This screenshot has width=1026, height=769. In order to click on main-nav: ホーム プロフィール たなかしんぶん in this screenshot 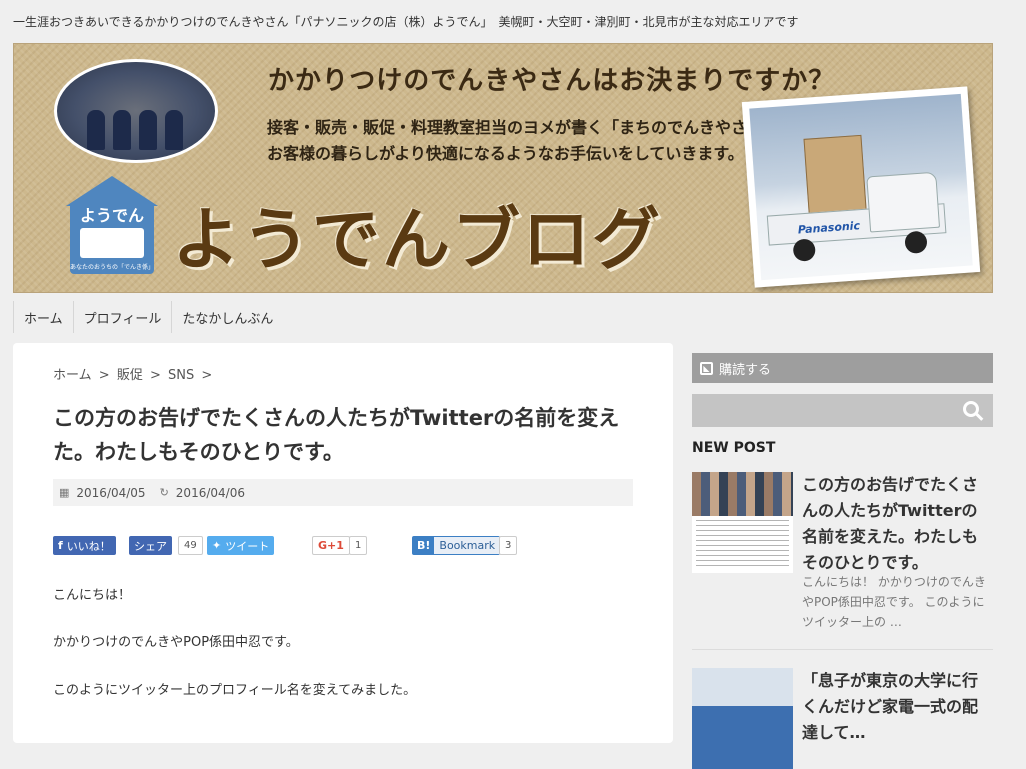, I will do `click(148, 317)`.